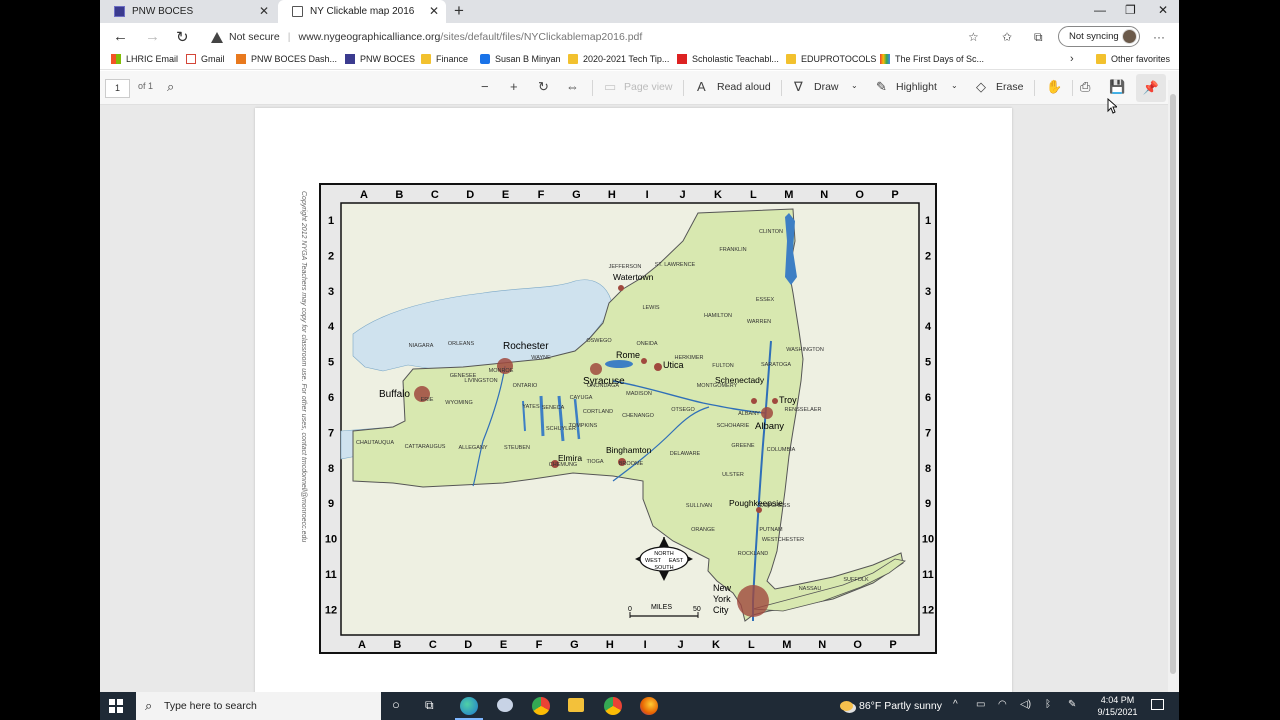  I want to click on county-label: JEFFERSON, so click(625, 267).